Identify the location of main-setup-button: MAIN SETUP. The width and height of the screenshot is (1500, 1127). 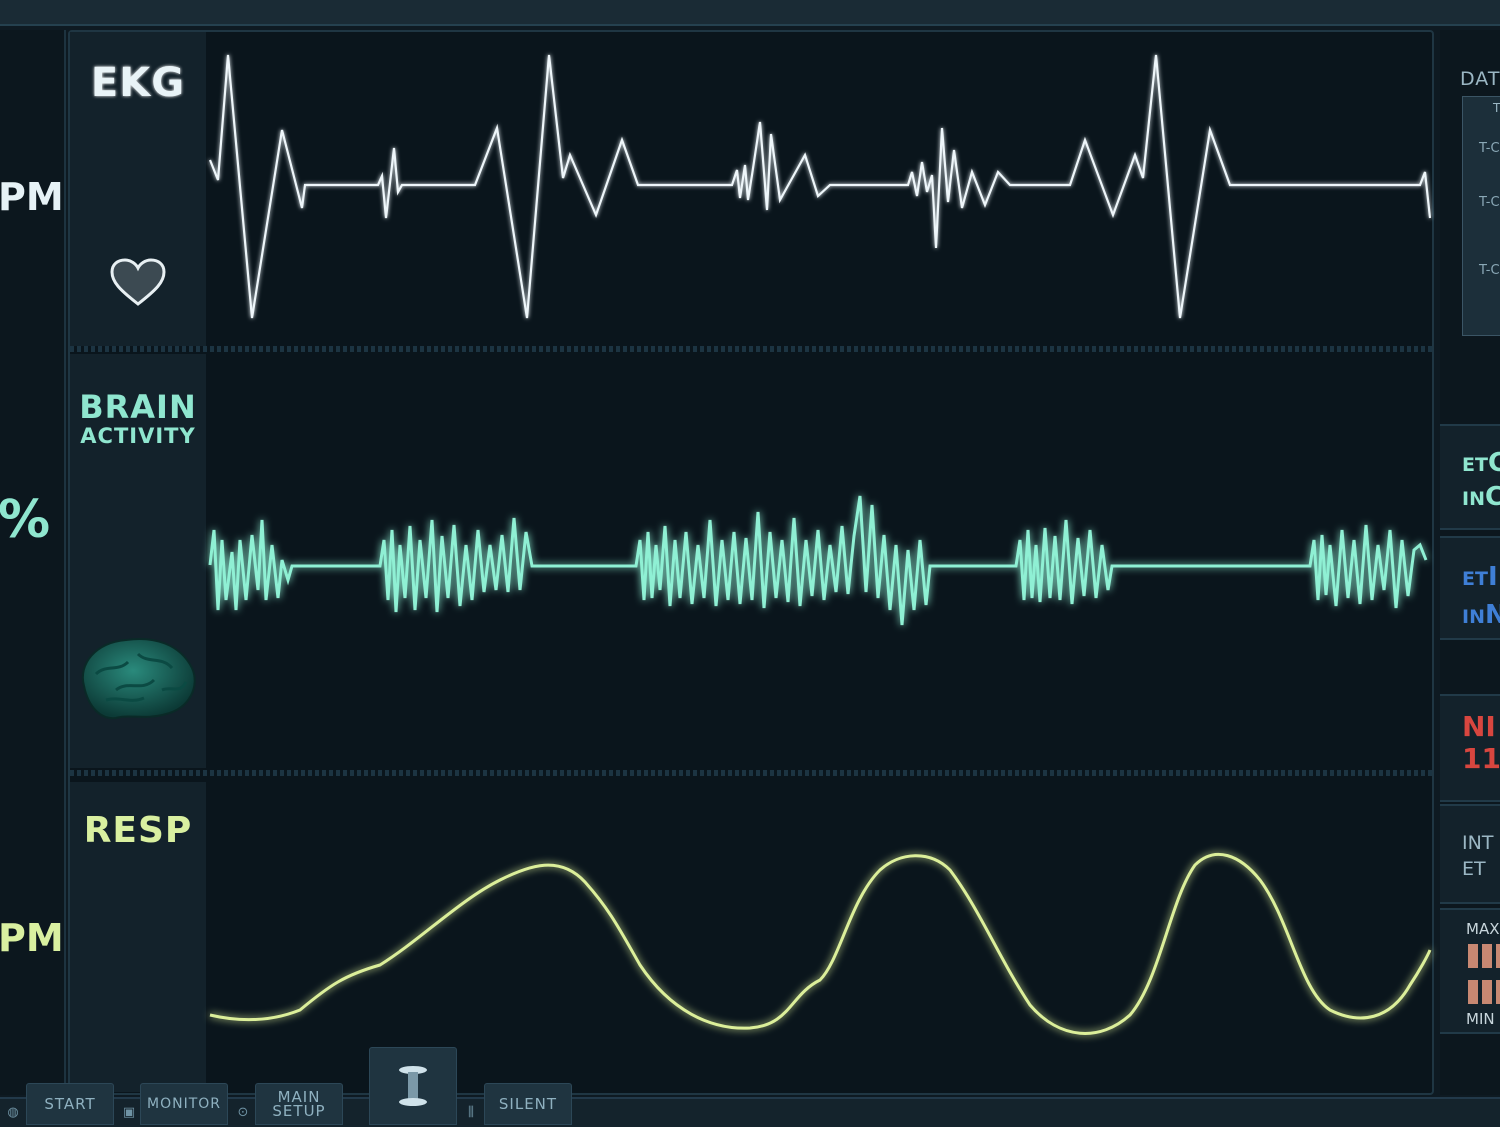
(299, 1104).